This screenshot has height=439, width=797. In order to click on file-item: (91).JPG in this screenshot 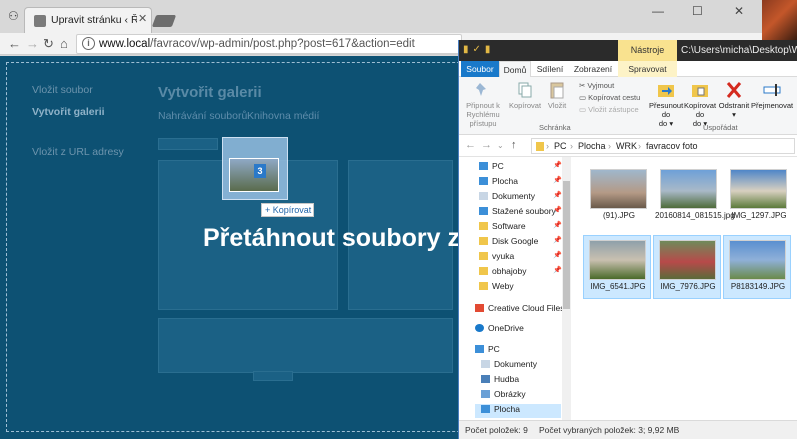, I will do `click(619, 197)`.